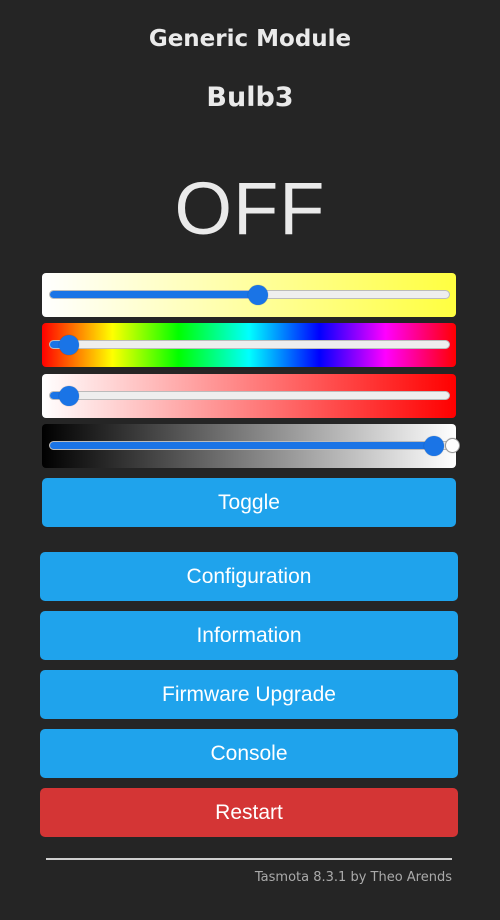 Image resolution: width=500 pixels, height=920 pixels. I want to click on configuration-button: Configuration, so click(249, 576).